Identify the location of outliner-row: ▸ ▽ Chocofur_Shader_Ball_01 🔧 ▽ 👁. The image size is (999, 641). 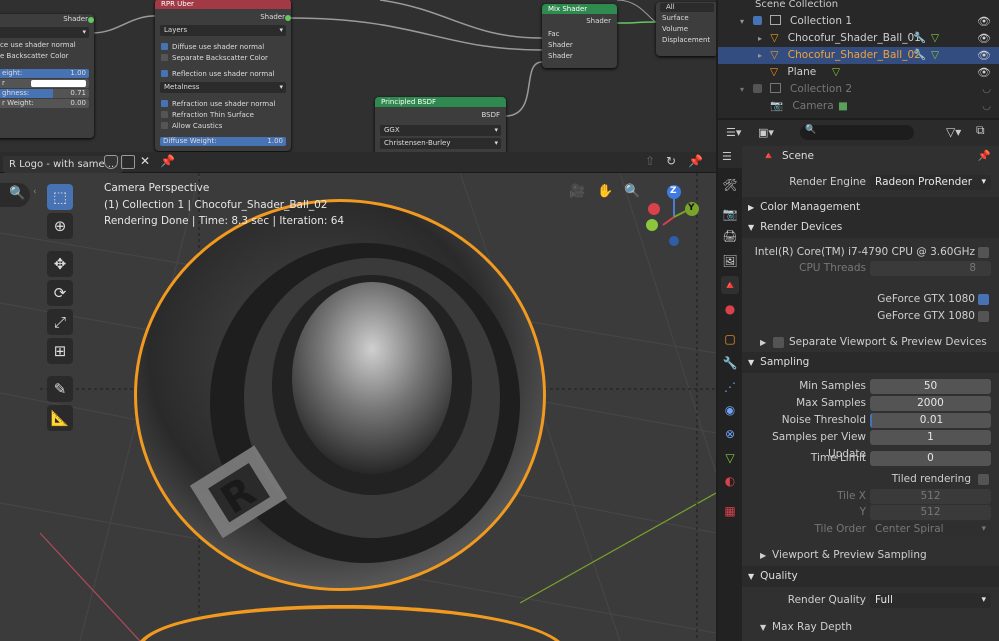
(858, 38).